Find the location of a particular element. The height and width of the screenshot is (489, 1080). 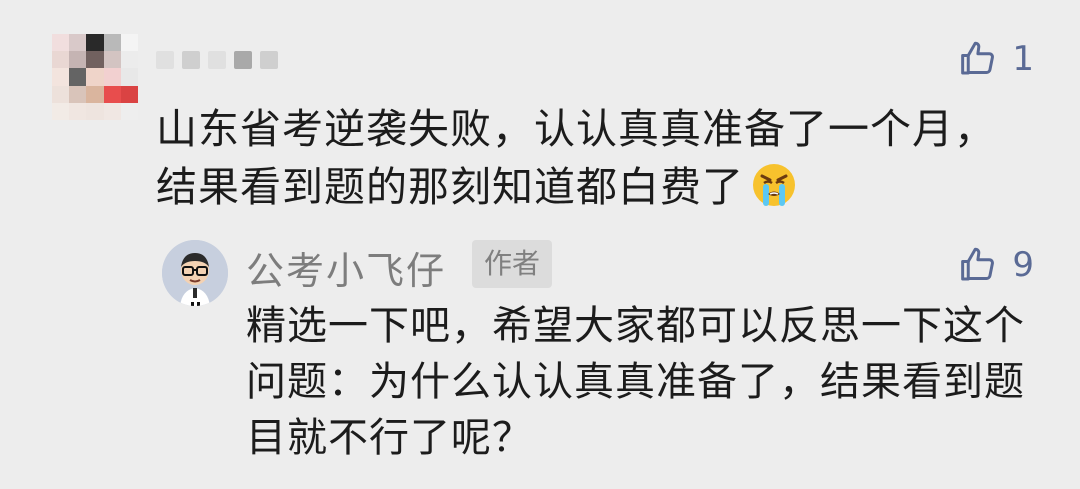

author-avatar is located at coordinates (195, 273).